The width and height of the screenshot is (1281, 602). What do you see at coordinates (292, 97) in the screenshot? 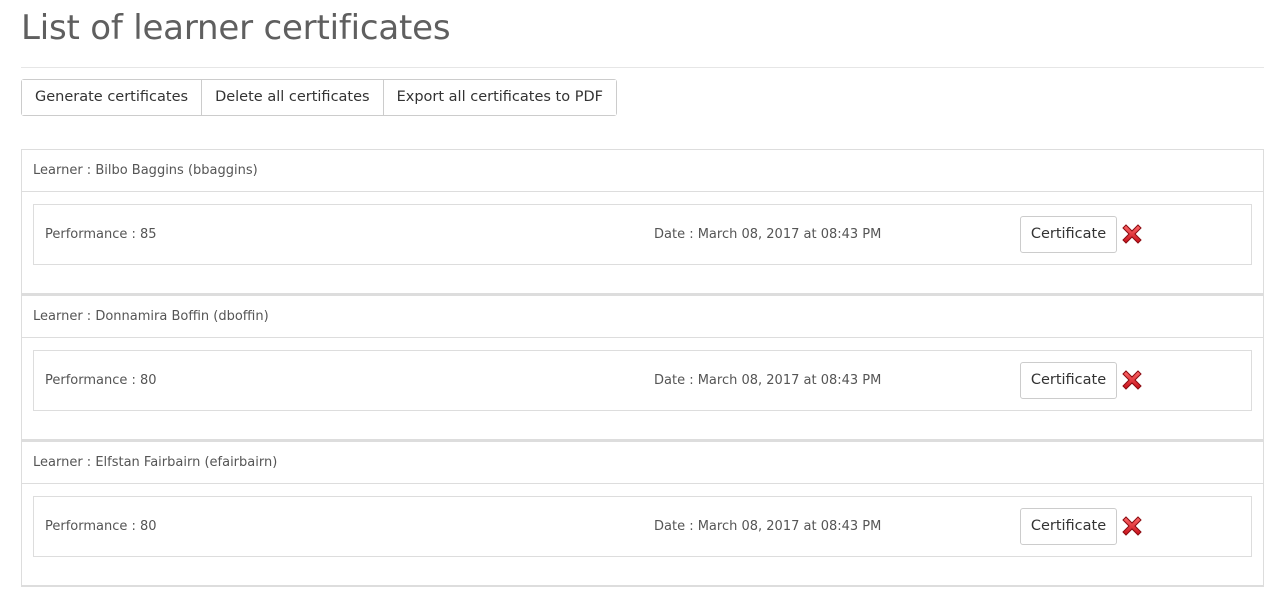
I see `delete-all-certificates-button: Delete all certificates` at bounding box center [292, 97].